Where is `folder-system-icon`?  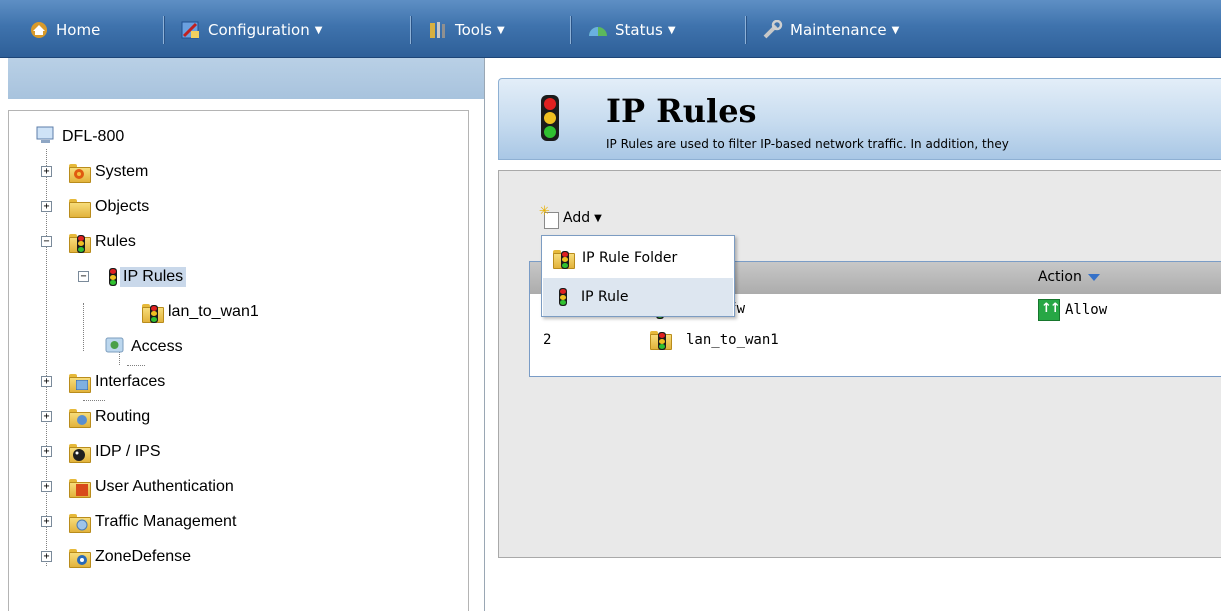 folder-system-icon is located at coordinates (80, 173).